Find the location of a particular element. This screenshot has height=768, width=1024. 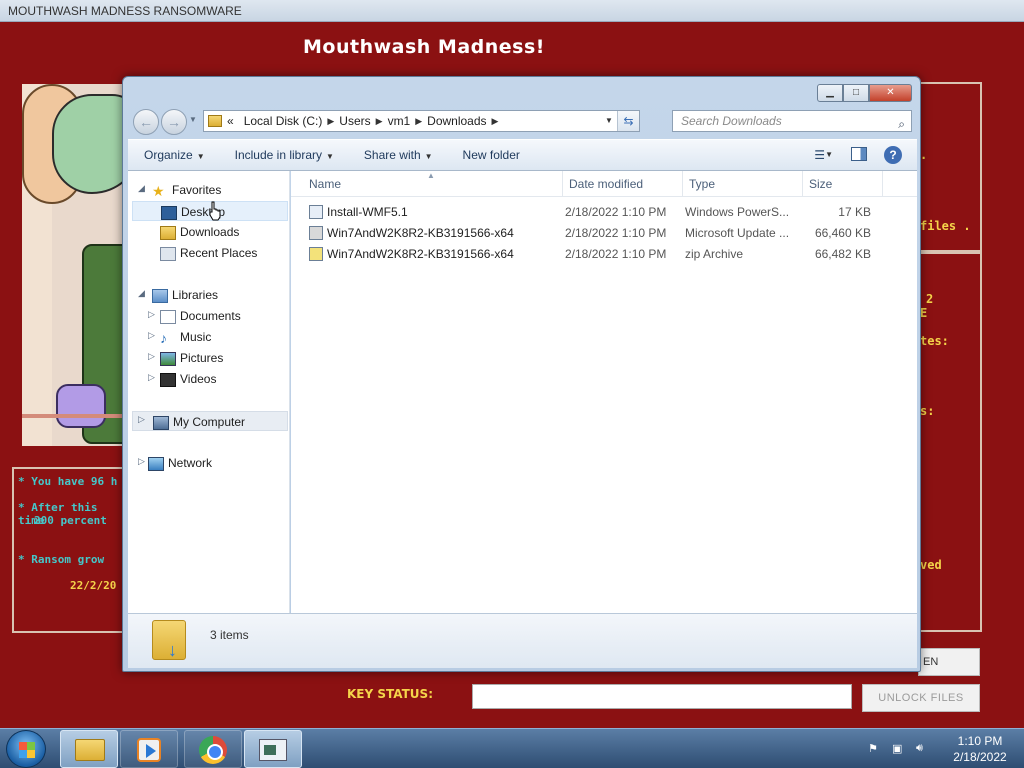

address-dropdown-icon: ▼ is located at coordinates (609, 121).